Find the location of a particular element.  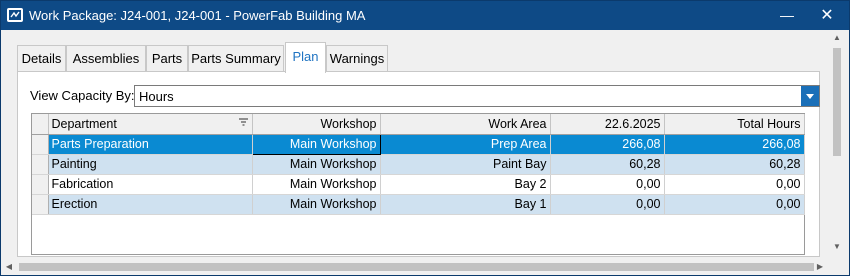

view-capacity-select: Hours is located at coordinates (477, 96).